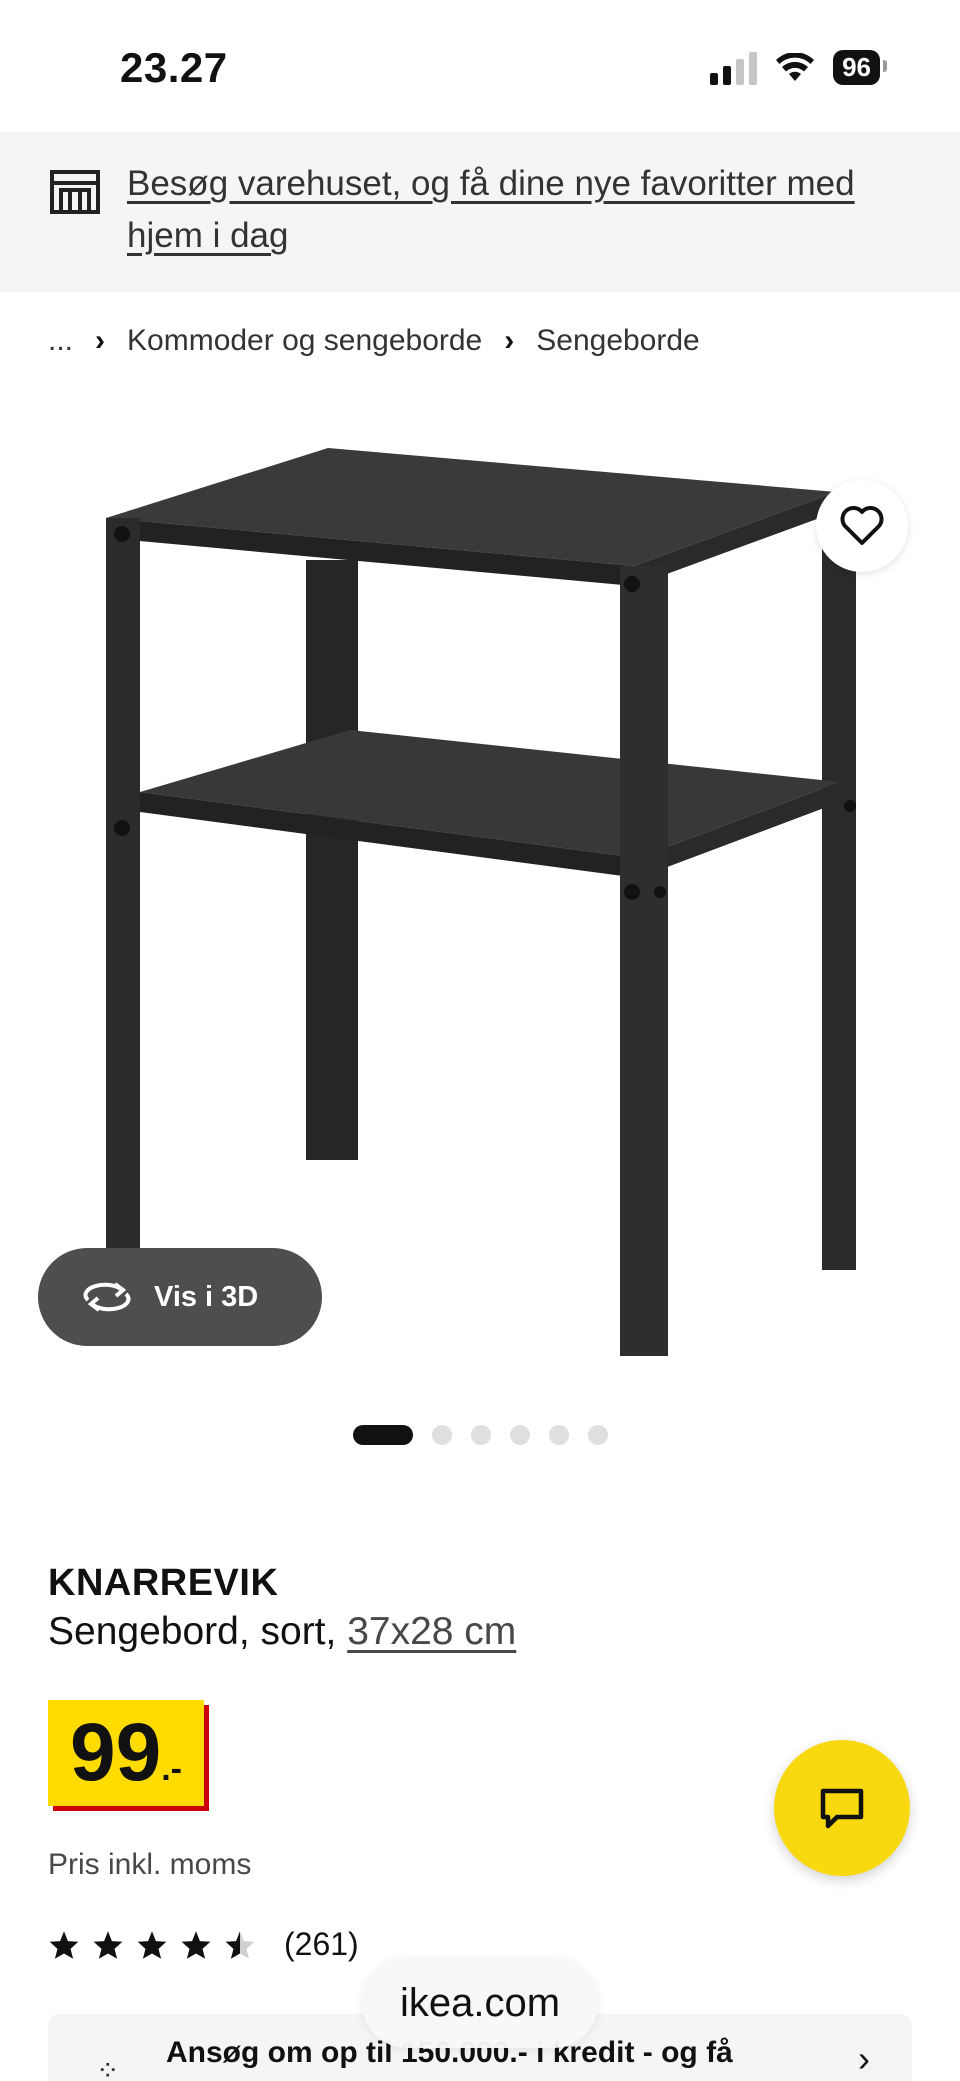  I want to click on status-time: 23.27, so click(174, 67).